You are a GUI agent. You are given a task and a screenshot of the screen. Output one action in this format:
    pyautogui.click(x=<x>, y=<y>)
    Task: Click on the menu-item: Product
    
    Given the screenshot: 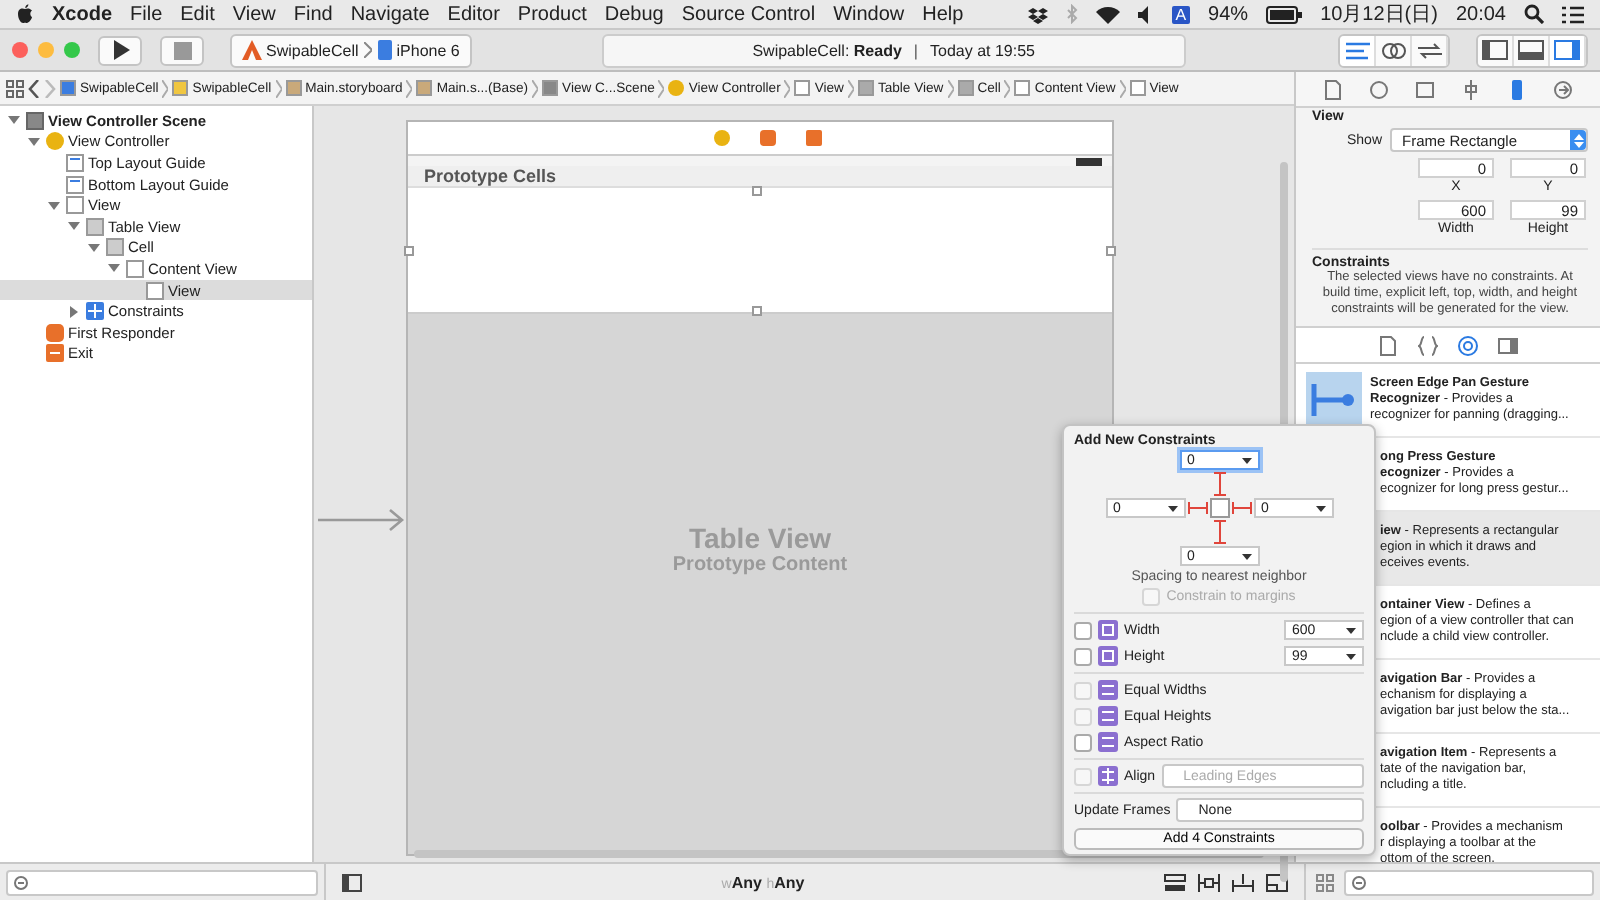 What is the action you would take?
    pyautogui.click(x=552, y=14)
    